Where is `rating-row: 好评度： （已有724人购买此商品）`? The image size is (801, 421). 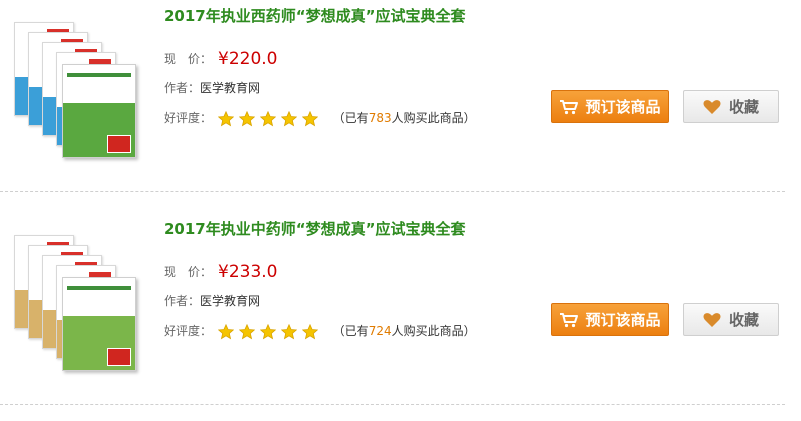
rating-row: 好评度： （已有724人购买此商品） is located at coordinates (320, 331).